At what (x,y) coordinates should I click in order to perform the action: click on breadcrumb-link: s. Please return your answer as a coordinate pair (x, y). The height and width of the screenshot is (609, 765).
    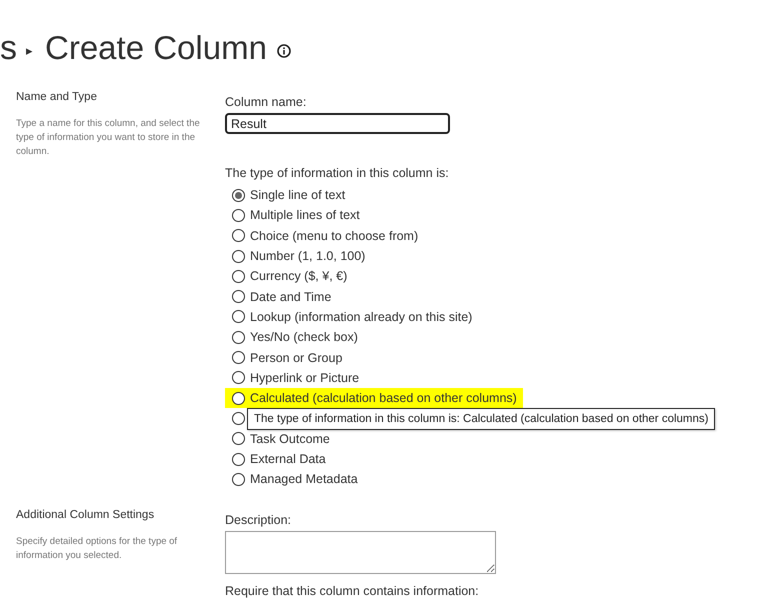
    Looking at the image, I should click on (8, 48).